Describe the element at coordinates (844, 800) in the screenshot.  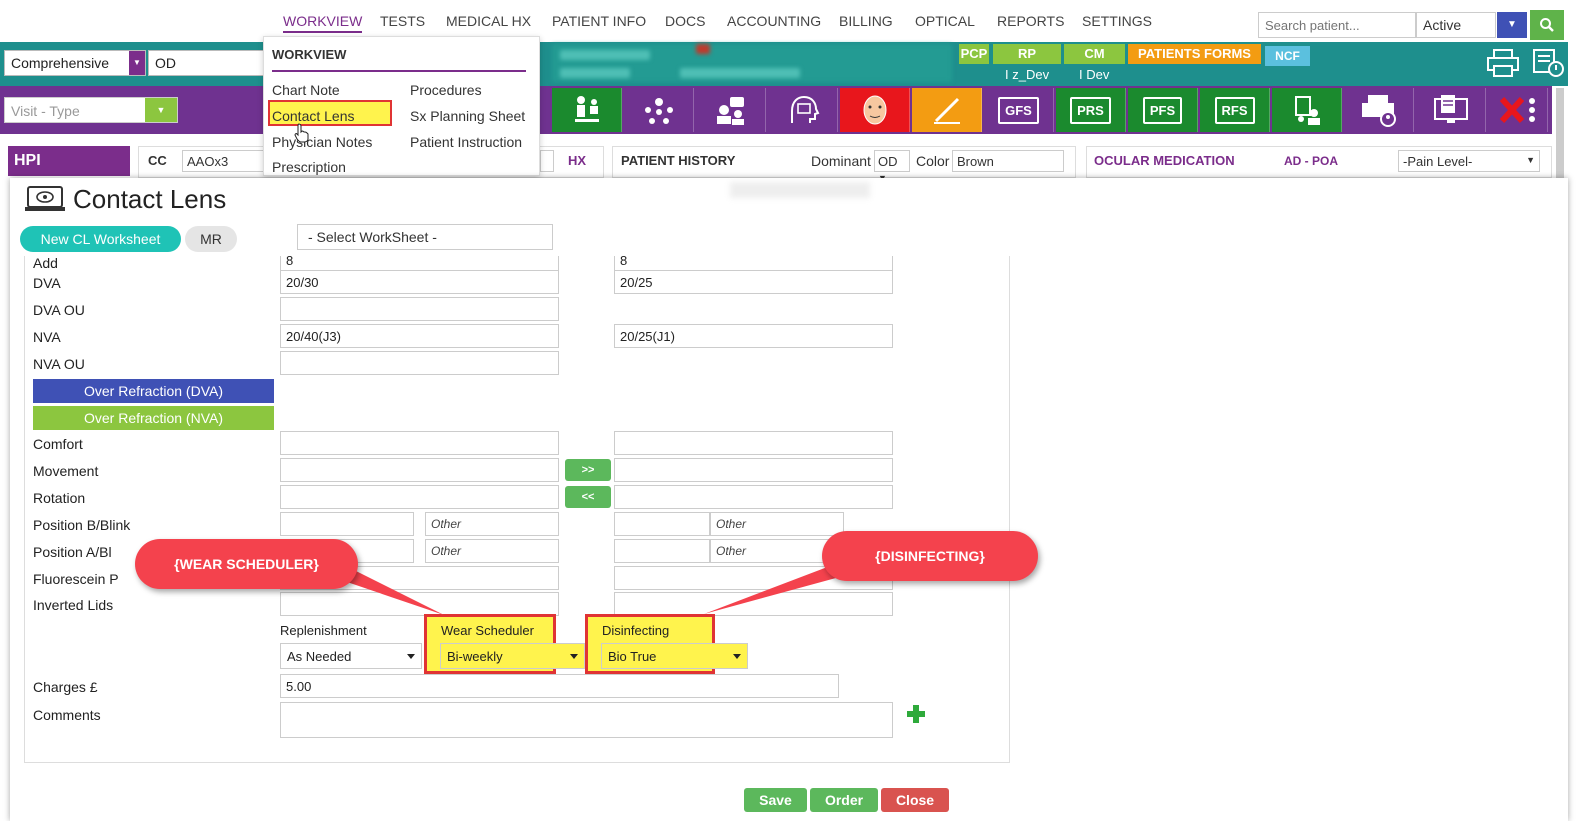
I see `order-button: Order` at that location.